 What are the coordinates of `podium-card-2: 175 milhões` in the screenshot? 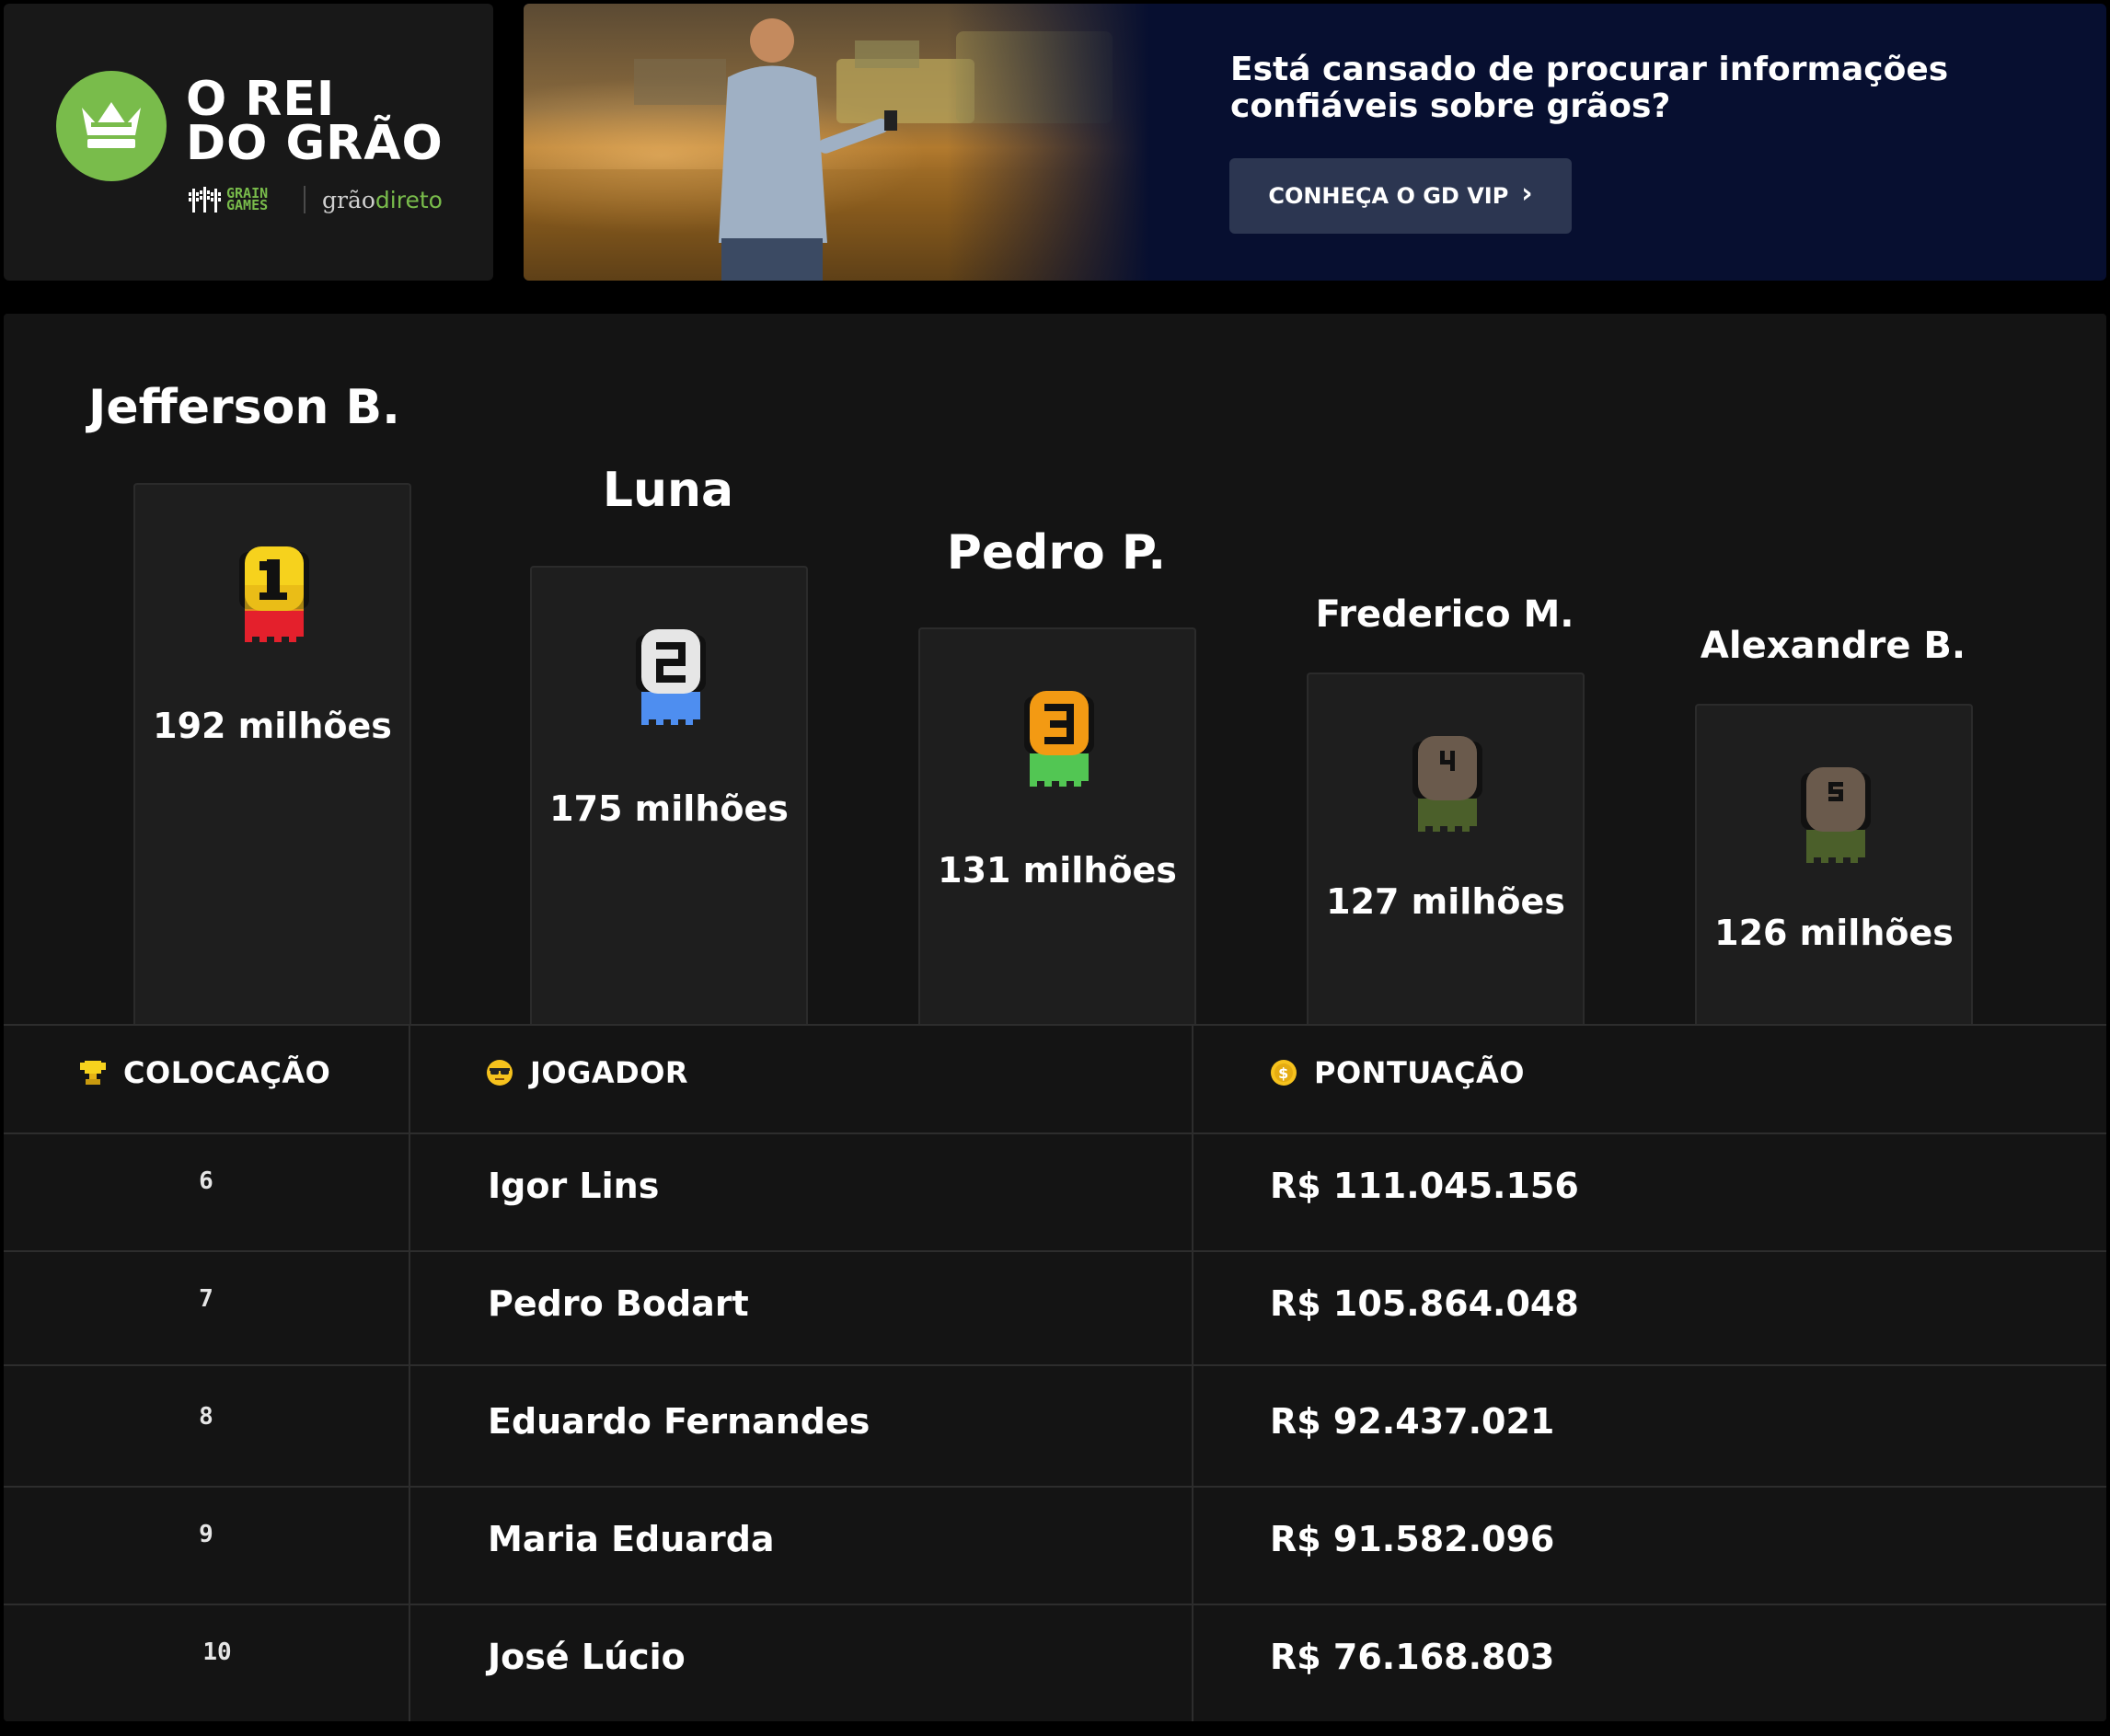 It's located at (669, 796).